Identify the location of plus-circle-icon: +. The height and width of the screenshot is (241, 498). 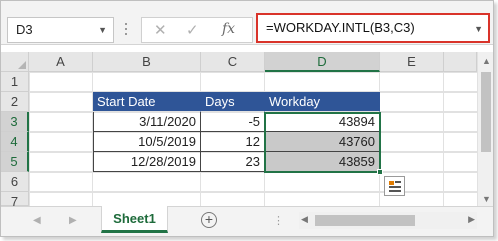
(209, 220).